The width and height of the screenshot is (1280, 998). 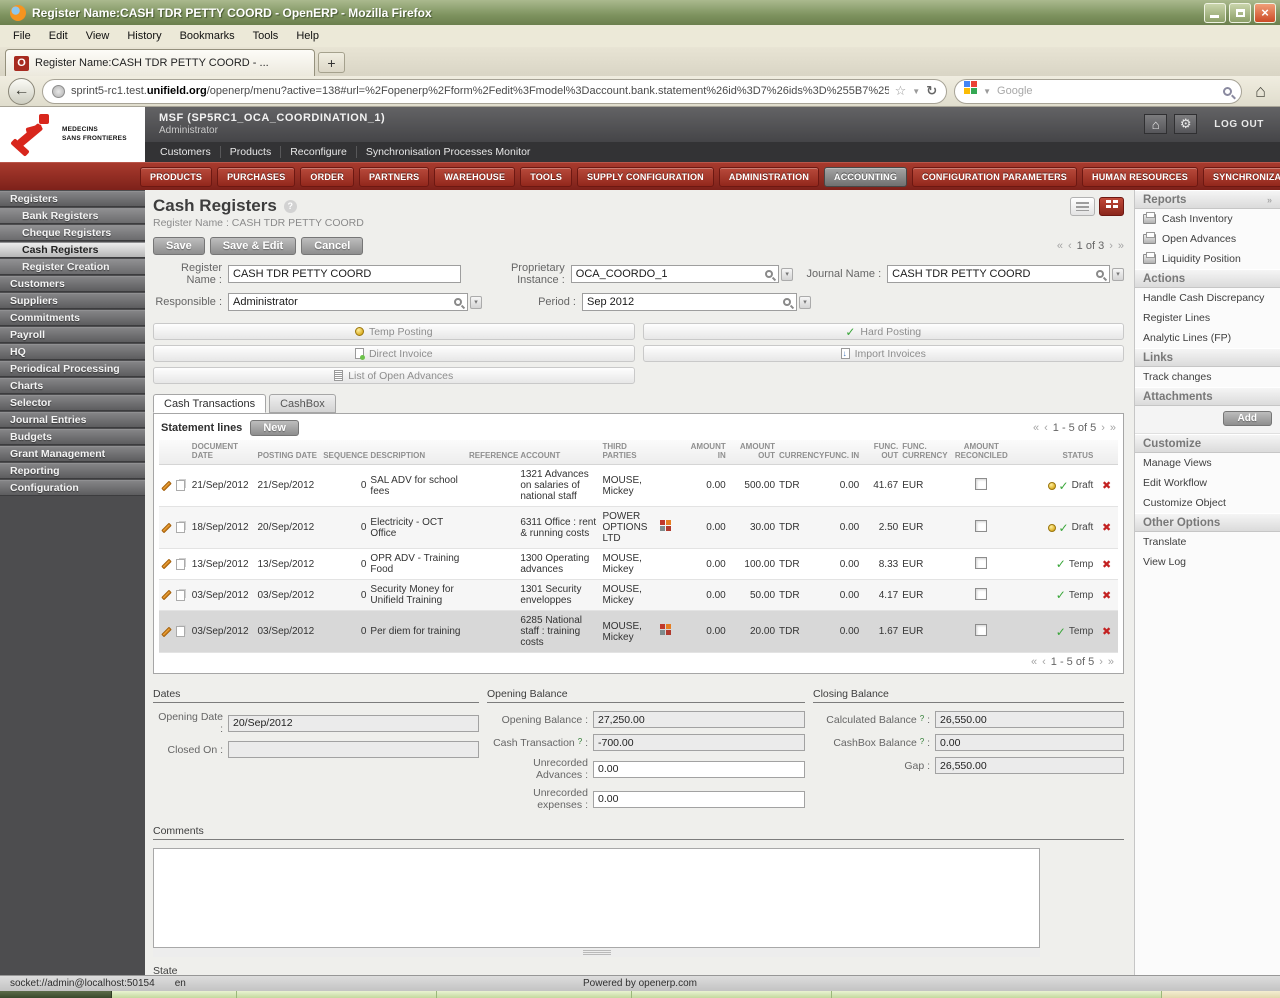 What do you see at coordinates (689, 302) in the screenshot?
I see `period-field` at bounding box center [689, 302].